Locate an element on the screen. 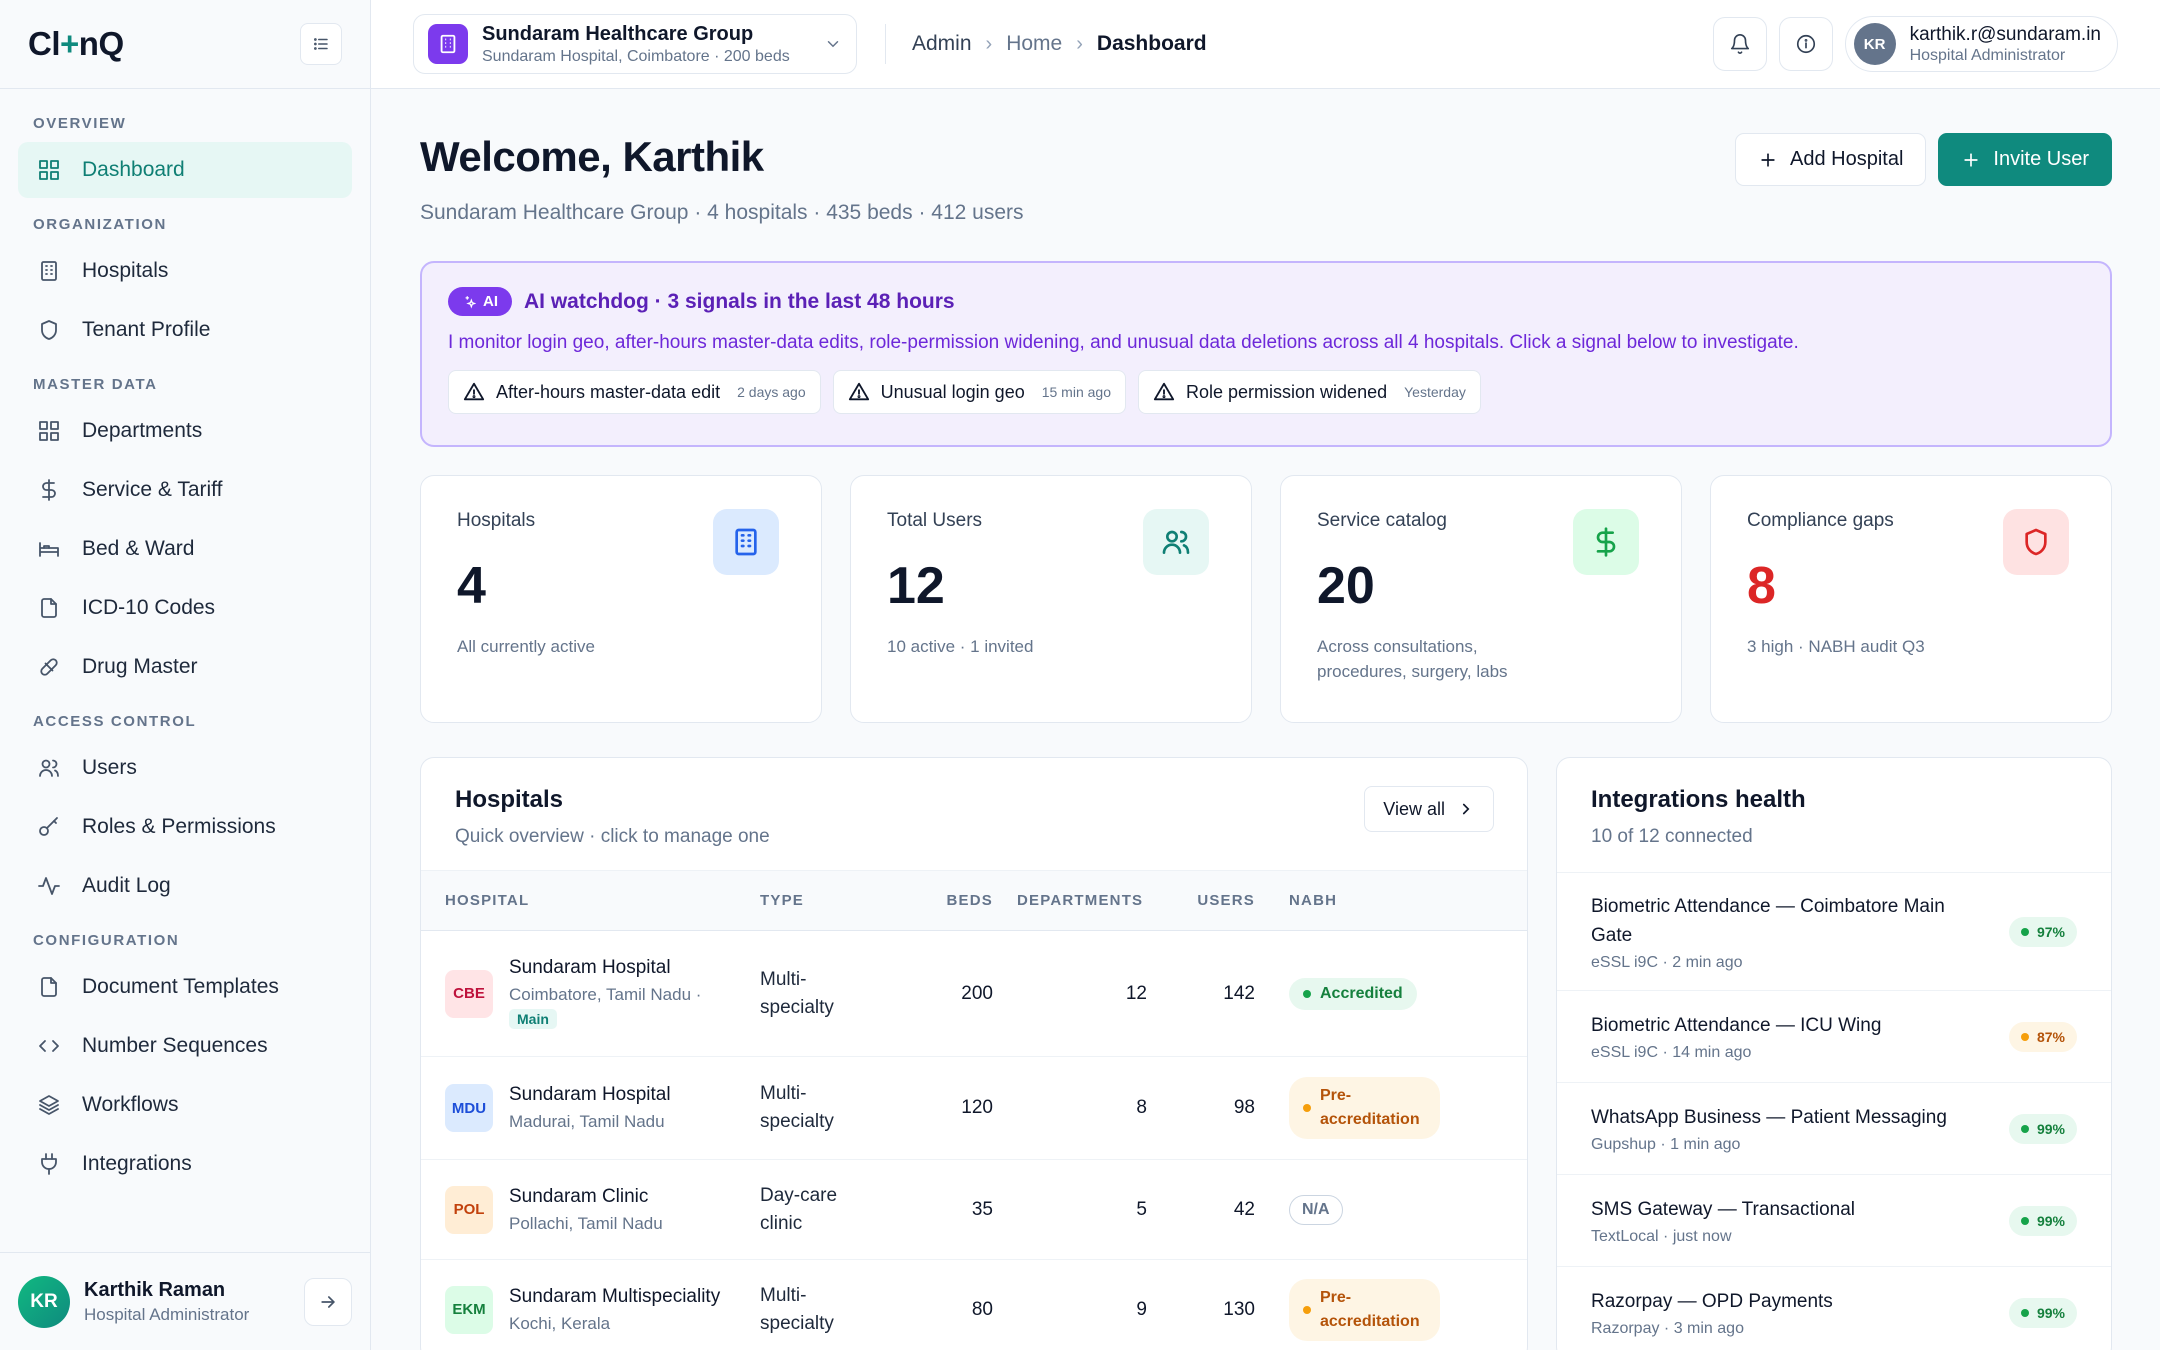  activity-icon is located at coordinates (49, 886).